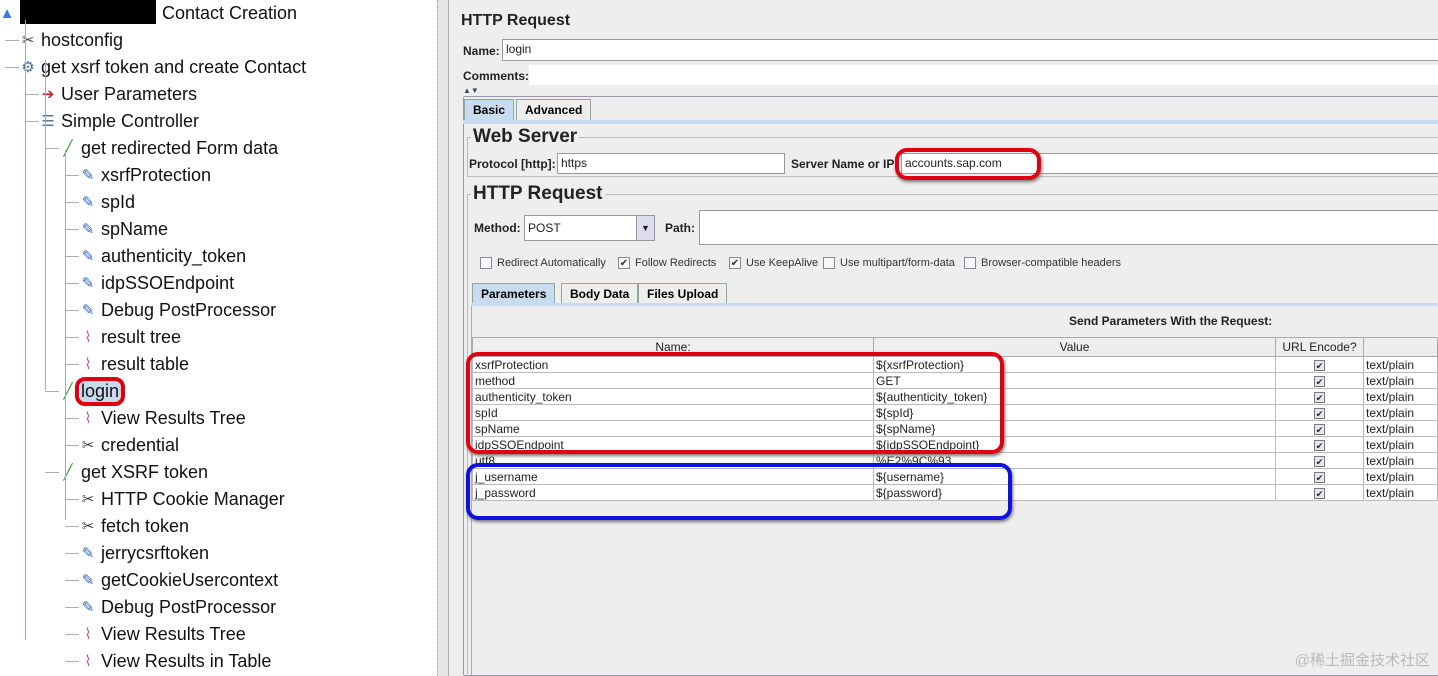  I want to click on tree-node: ✎ idpSSOEndpoint, so click(156, 283).